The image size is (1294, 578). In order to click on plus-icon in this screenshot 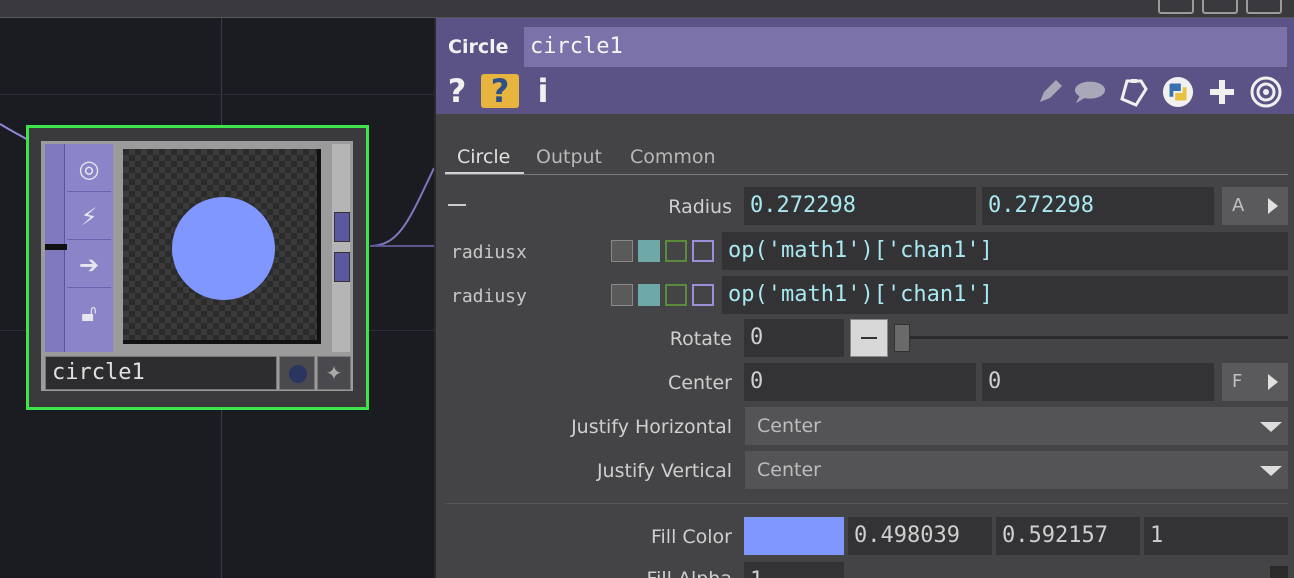, I will do `click(1222, 92)`.